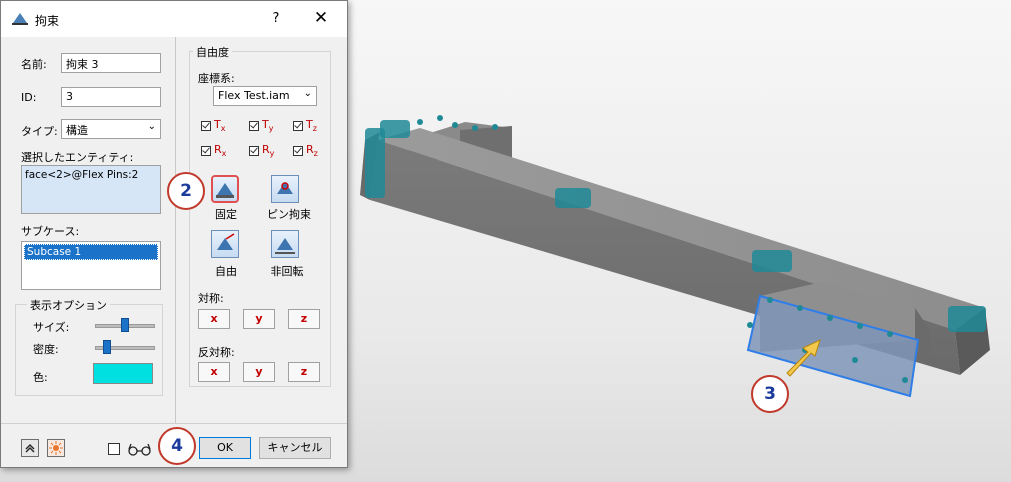  What do you see at coordinates (311, 126) in the screenshot?
I see `dof-tz-label: Tz` at bounding box center [311, 126].